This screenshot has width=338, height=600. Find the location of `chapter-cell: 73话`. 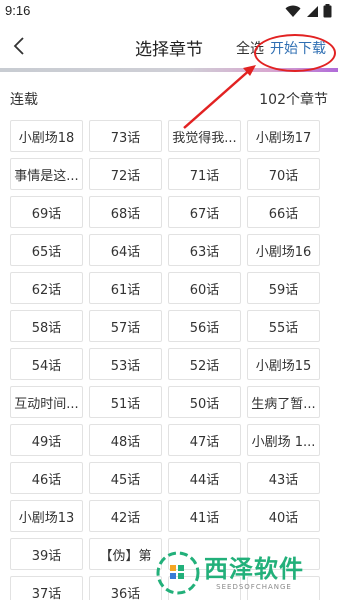

chapter-cell: 73话 is located at coordinates (125, 136).